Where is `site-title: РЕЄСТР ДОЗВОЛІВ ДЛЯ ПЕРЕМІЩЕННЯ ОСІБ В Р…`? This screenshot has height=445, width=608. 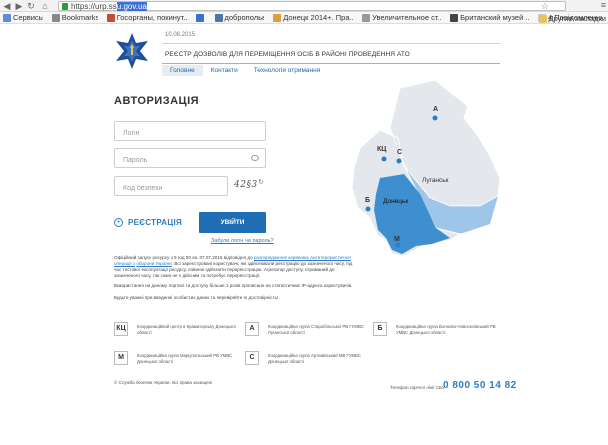 site-title: РЕЄСТР ДОЗВОЛІВ ДЛЯ ПЕРЕМІЩЕННЯ ОСІБ В Р… is located at coordinates (287, 54).